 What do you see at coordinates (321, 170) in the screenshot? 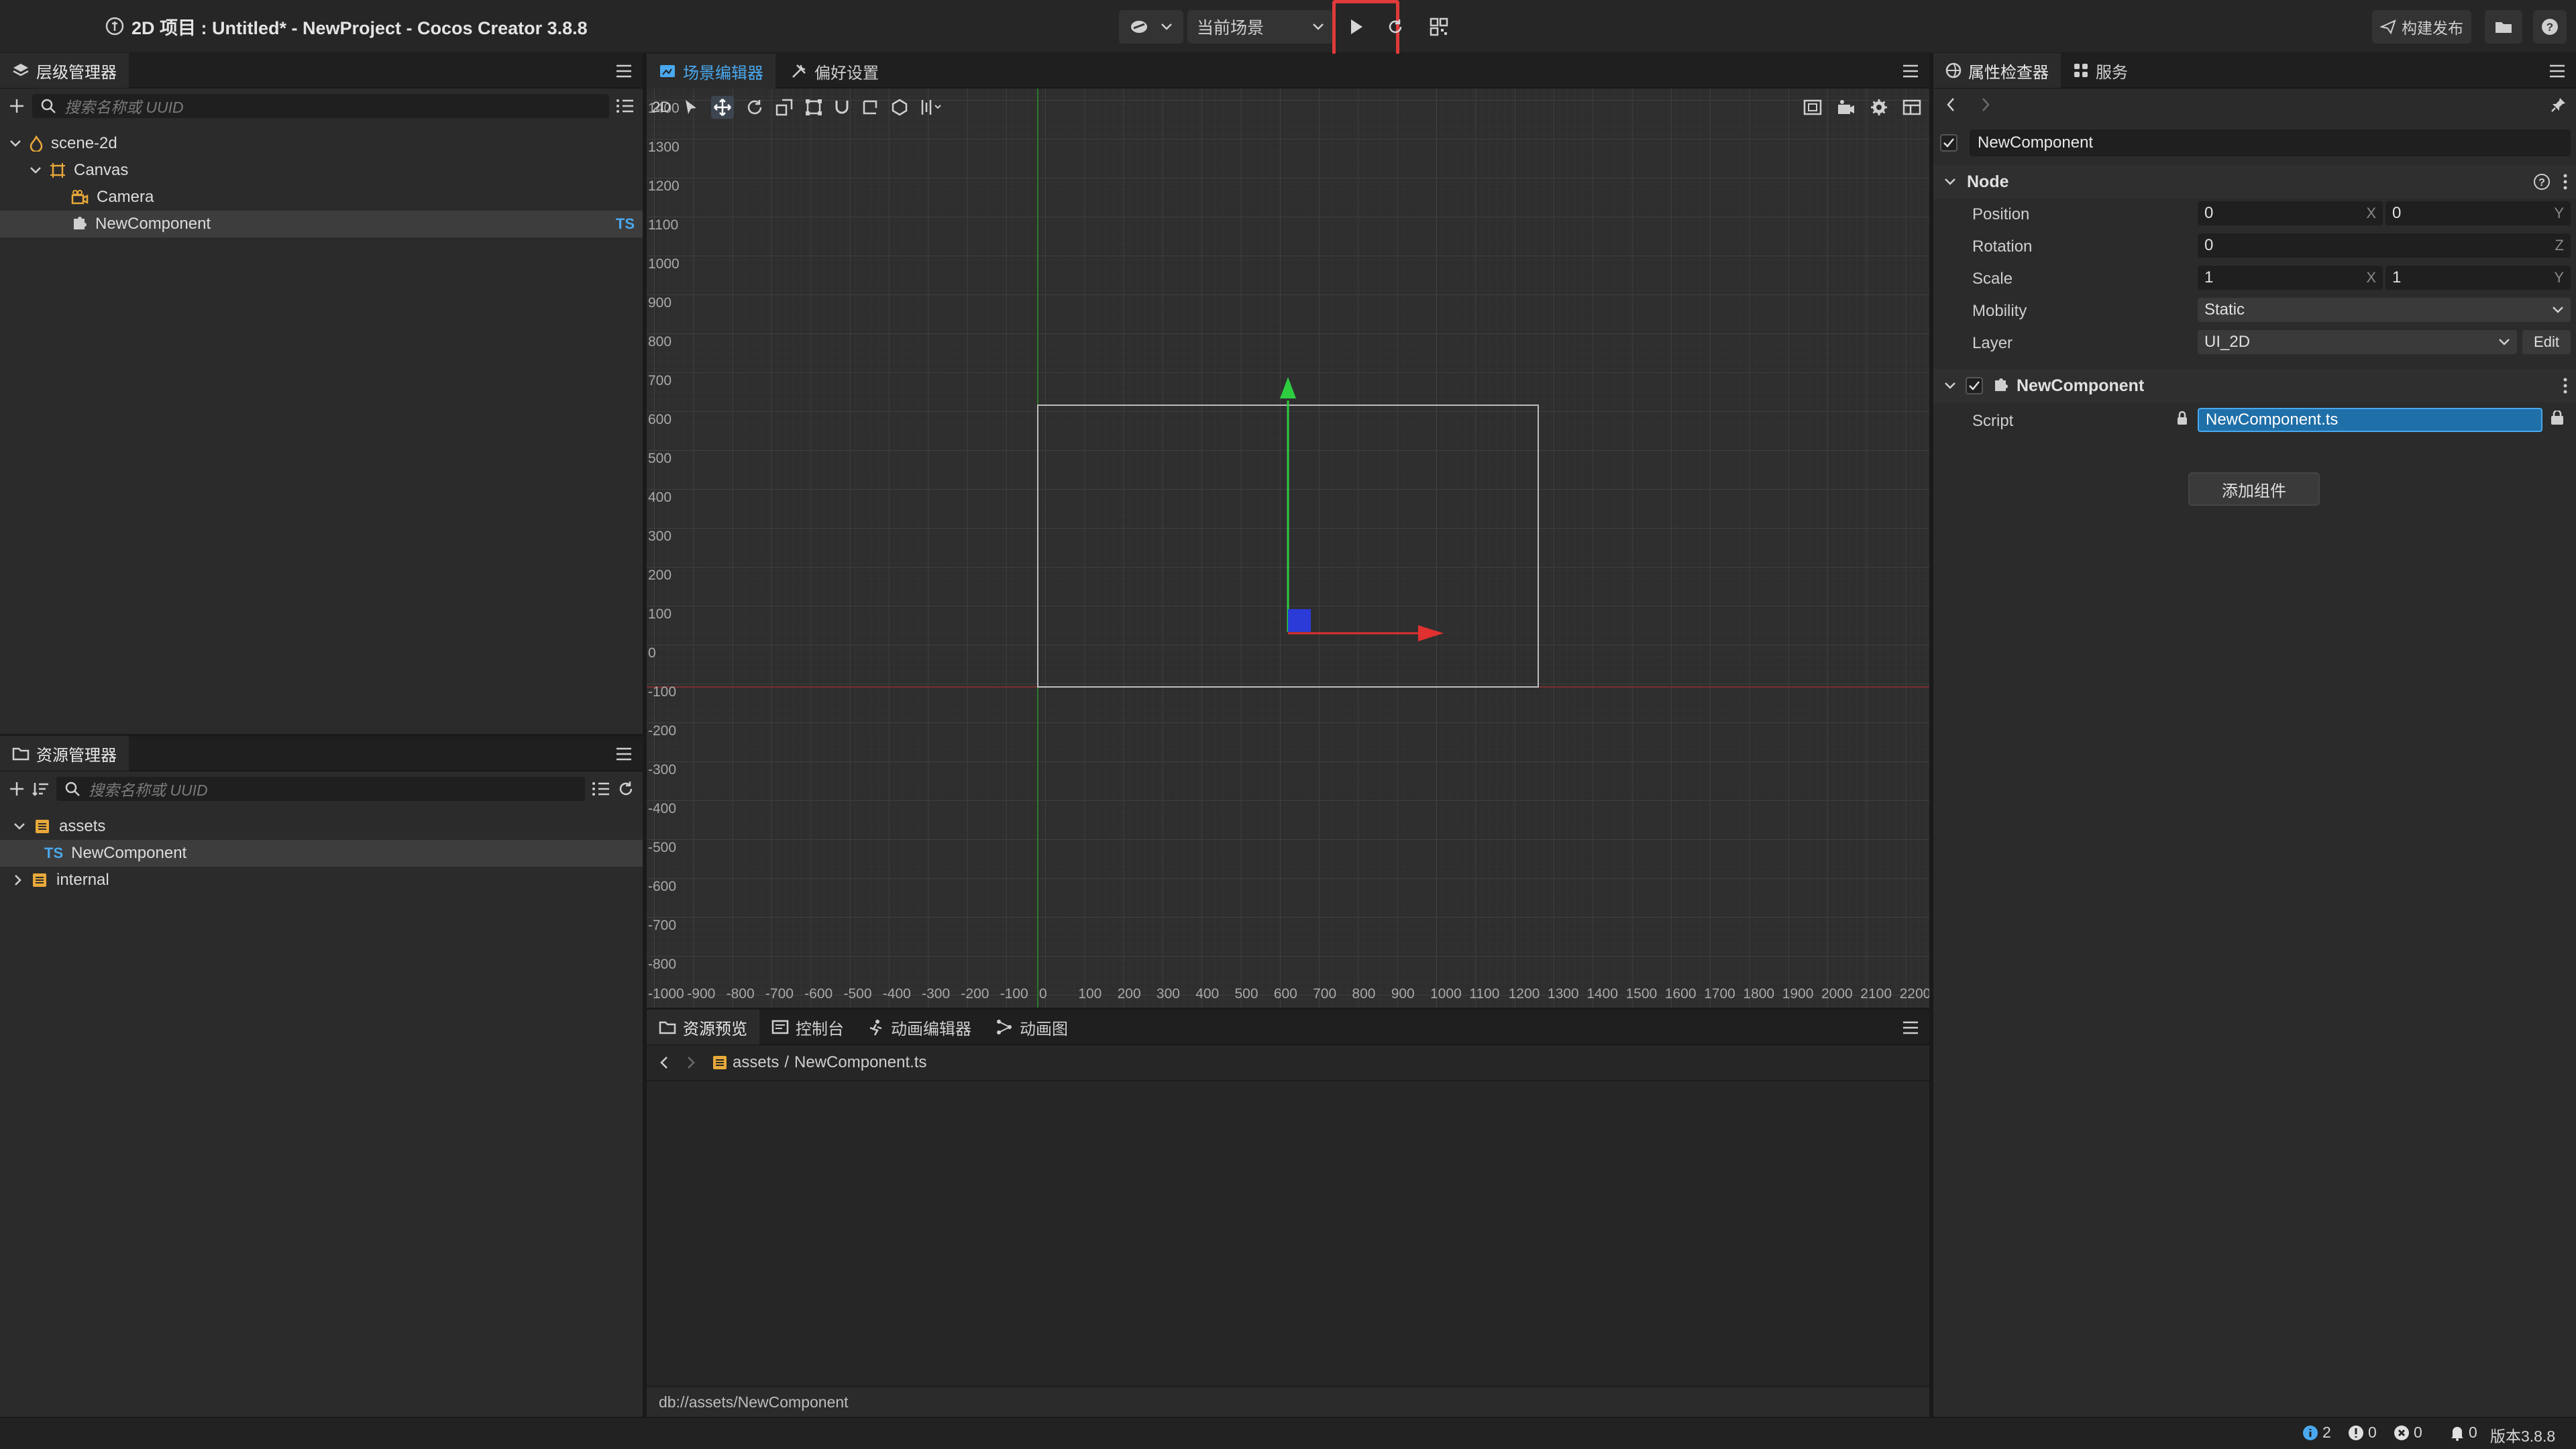
I see `tree-item-canvas: Canvas` at bounding box center [321, 170].